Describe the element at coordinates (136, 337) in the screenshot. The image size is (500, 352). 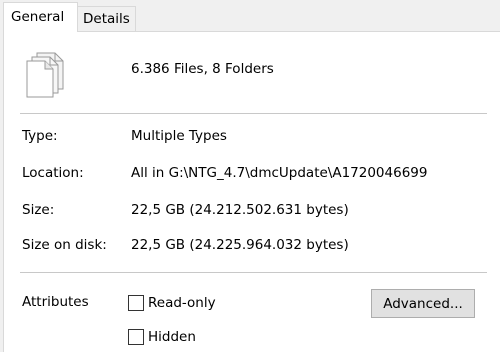
I see `hidden-checkbox` at that location.